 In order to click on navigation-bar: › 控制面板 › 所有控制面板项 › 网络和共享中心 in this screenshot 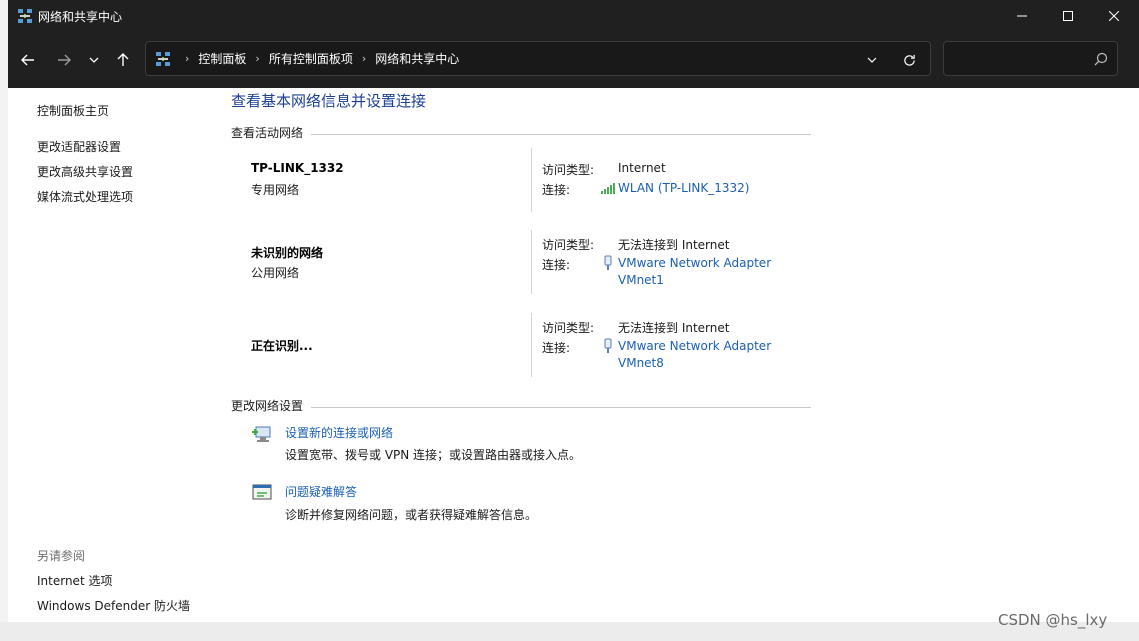, I will do `click(573, 60)`.